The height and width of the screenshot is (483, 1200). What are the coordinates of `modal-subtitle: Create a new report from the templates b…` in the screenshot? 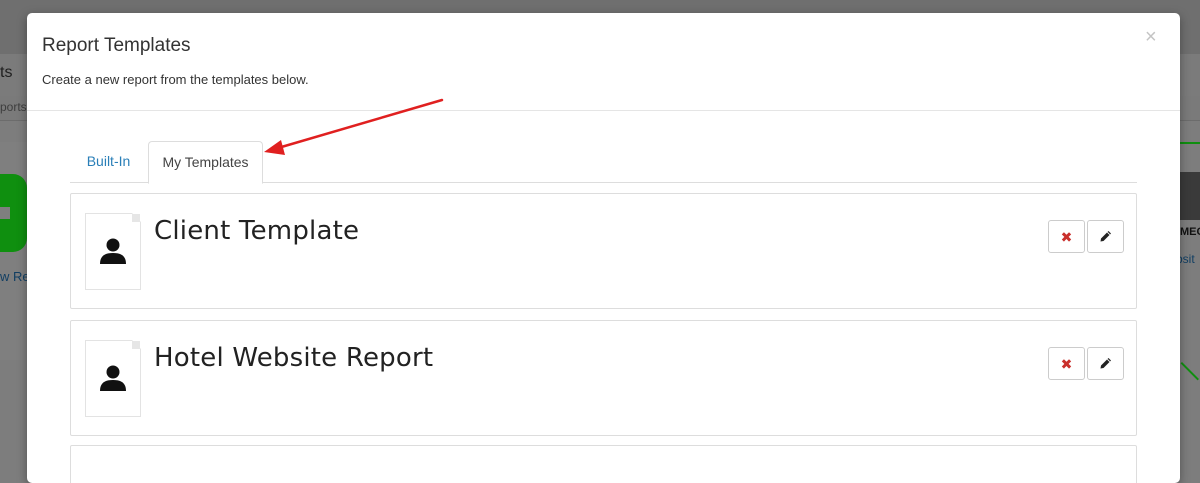 It's located at (175, 79).